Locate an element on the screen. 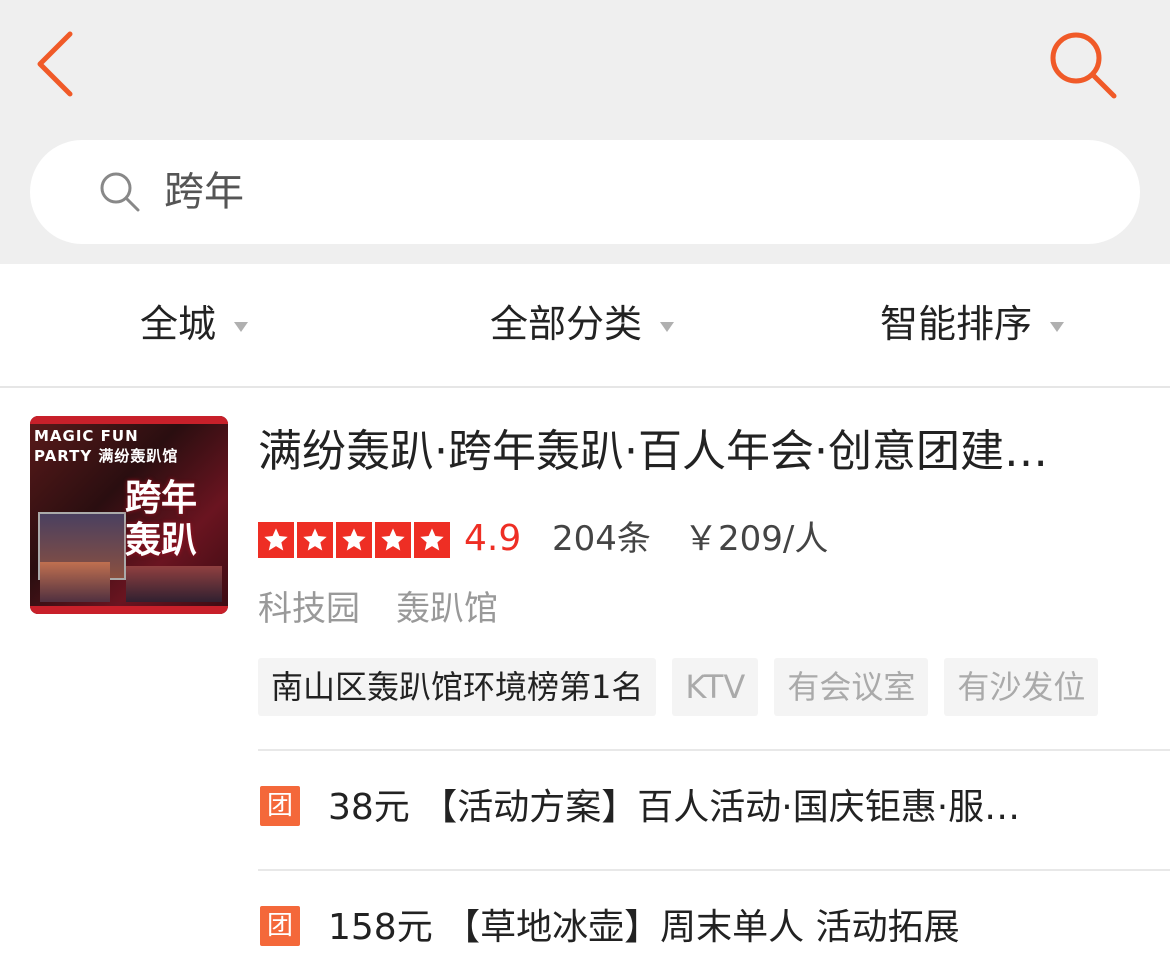  search-input: 跨年 is located at coordinates (585, 192).